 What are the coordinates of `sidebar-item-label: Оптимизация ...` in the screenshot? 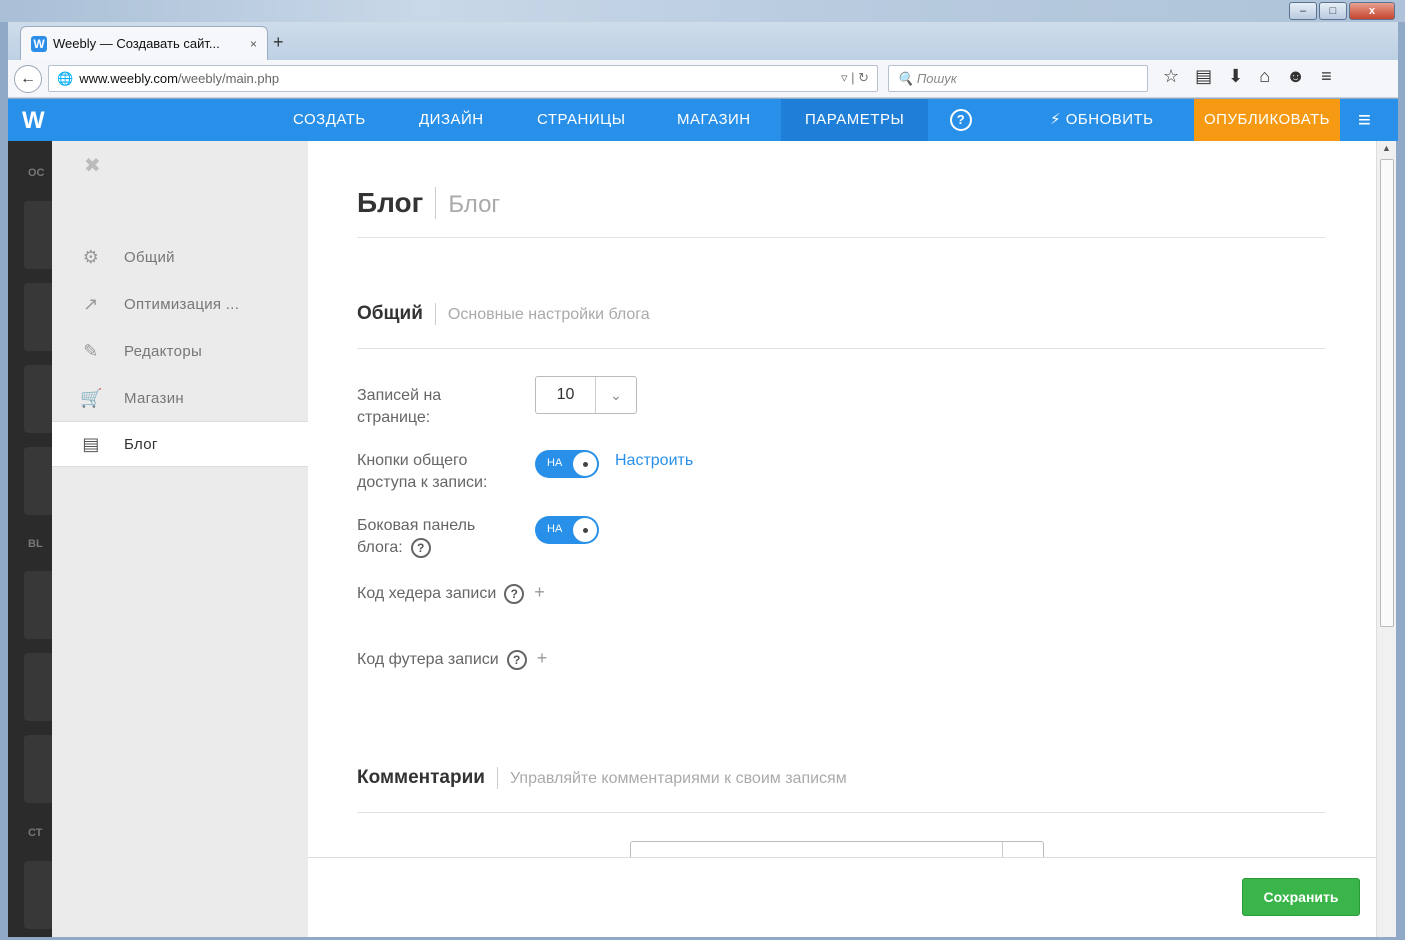 It's located at (182, 304).